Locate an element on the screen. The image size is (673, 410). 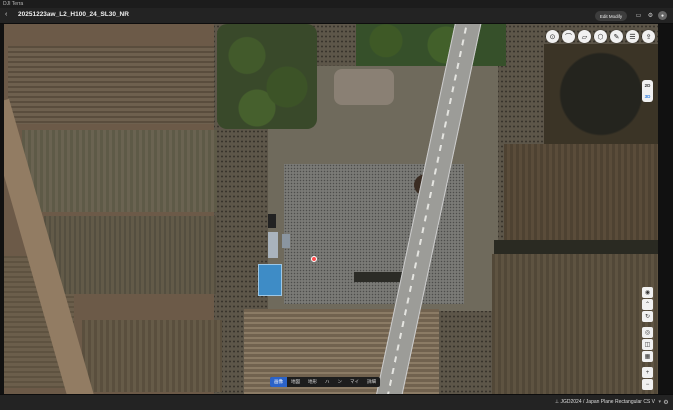
zoom-in-icon: + is located at coordinates (647, 372).